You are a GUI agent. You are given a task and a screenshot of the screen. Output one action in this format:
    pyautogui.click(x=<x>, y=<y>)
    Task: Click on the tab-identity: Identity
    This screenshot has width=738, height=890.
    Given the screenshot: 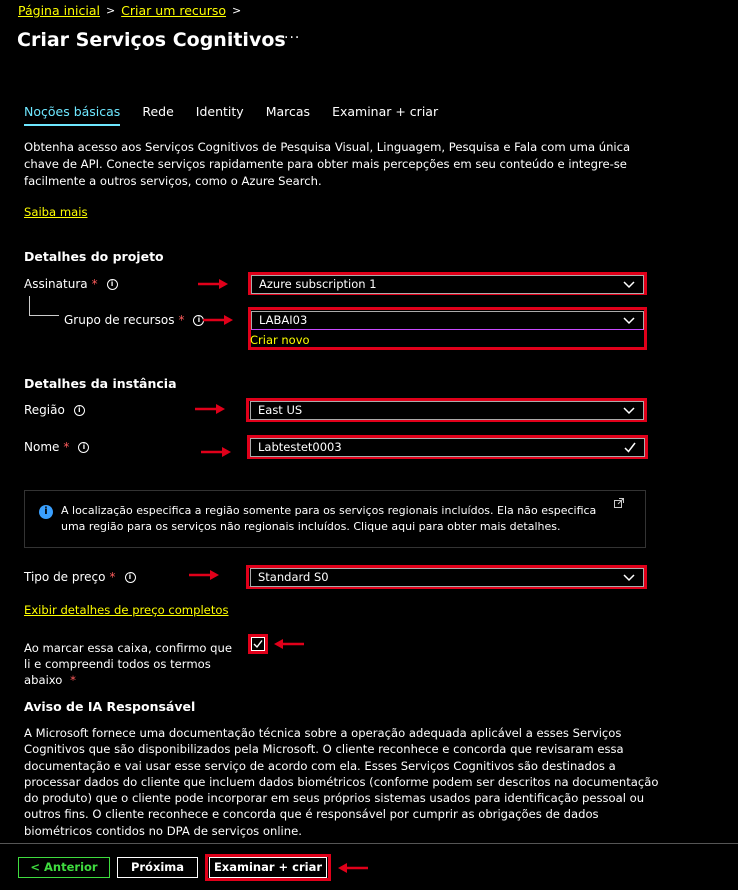 What is the action you would take?
    pyautogui.click(x=220, y=115)
    